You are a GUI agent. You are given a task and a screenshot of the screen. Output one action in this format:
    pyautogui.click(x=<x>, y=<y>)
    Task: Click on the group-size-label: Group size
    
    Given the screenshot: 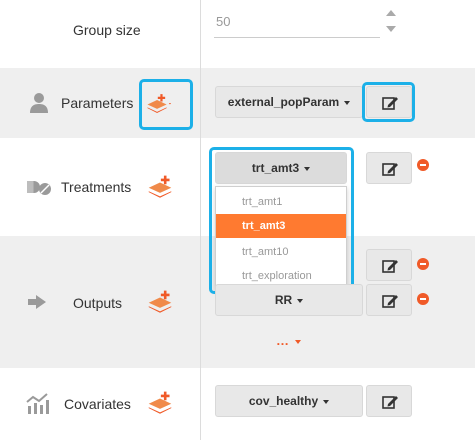 What is the action you would take?
    pyautogui.click(x=107, y=30)
    